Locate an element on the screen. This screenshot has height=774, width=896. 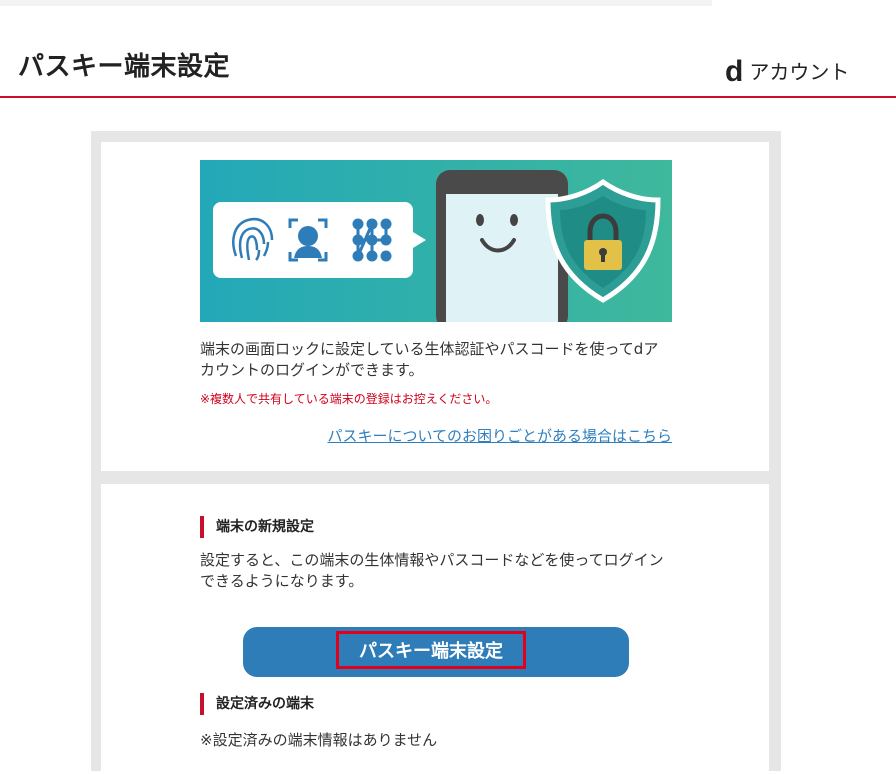
passkey-banner is located at coordinates (436, 241).